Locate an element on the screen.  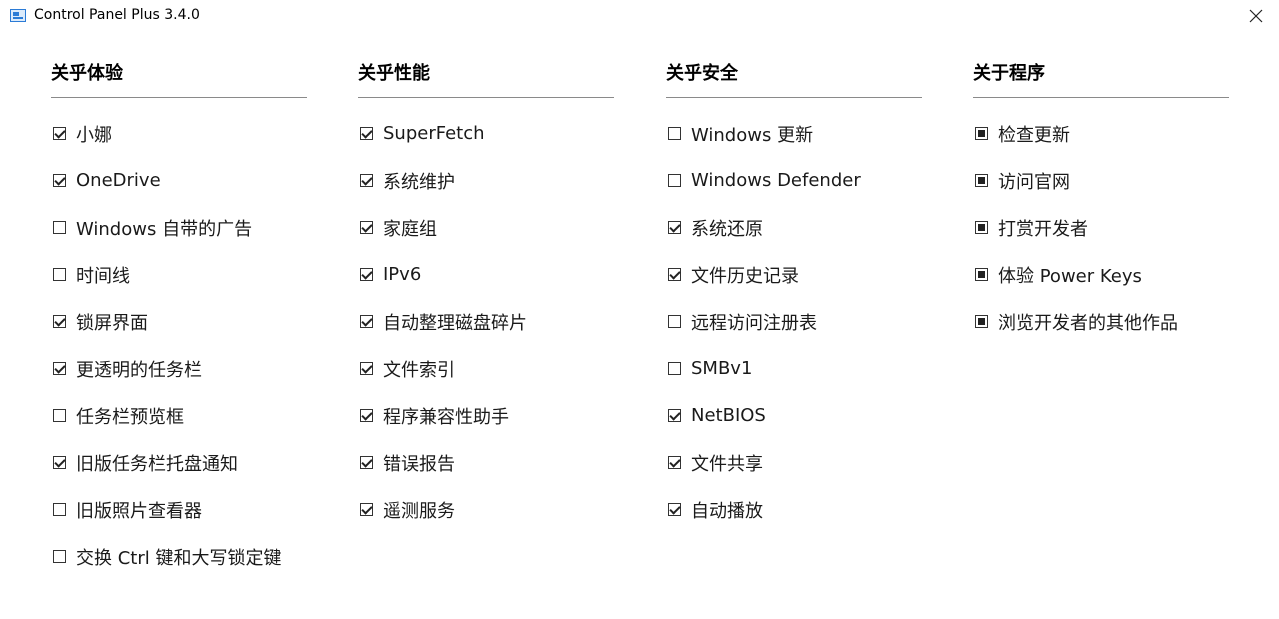
checkbox-label: 任务栏预览框 is located at coordinates (130, 417).